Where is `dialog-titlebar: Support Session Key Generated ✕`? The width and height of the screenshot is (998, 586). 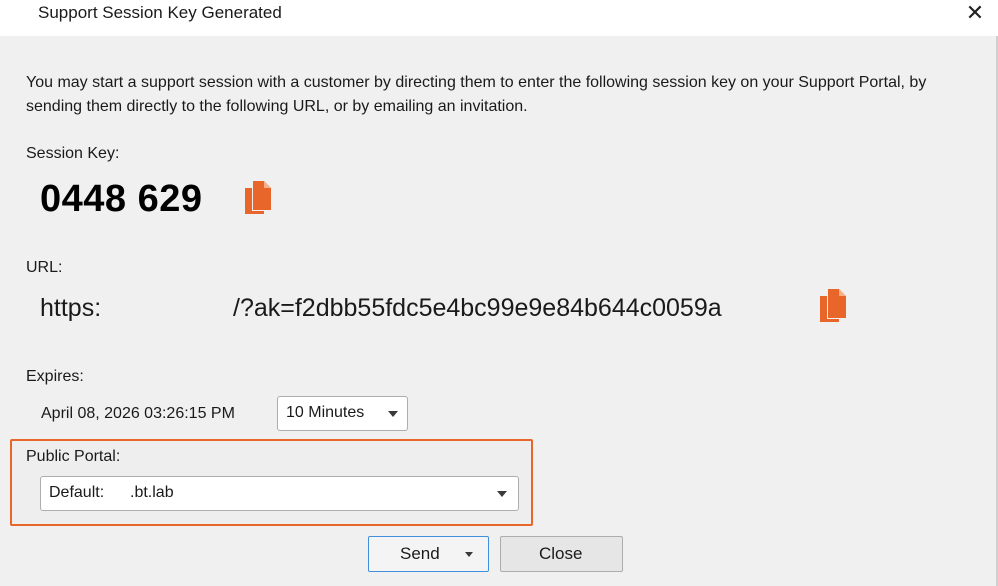 dialog-titlebar: Support Session Key Generated ✕ is located at coordinates (499, 18).